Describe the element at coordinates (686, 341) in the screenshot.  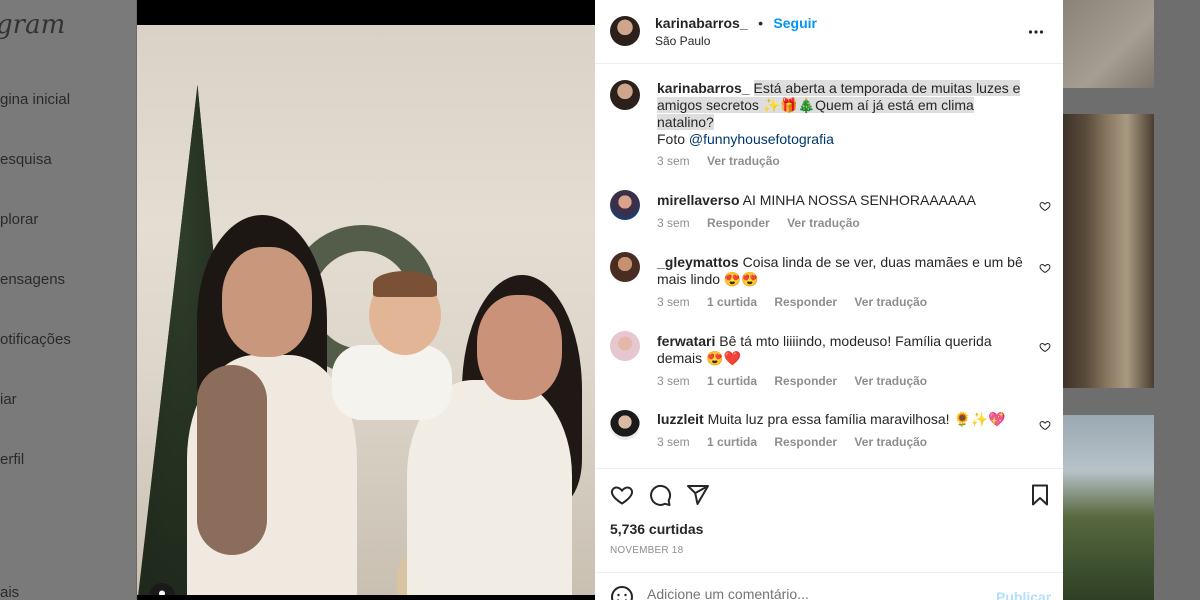
I see `comment-username: ferwatari` at that location.